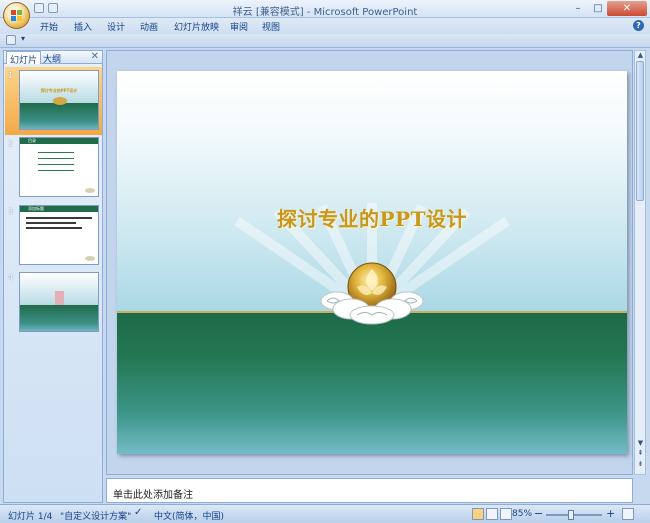 The image size is (650, 523). What do you see at coordinates (638, 25) in the screenshot?
I see `help-icon: ?` at bounding box center [638, 25].